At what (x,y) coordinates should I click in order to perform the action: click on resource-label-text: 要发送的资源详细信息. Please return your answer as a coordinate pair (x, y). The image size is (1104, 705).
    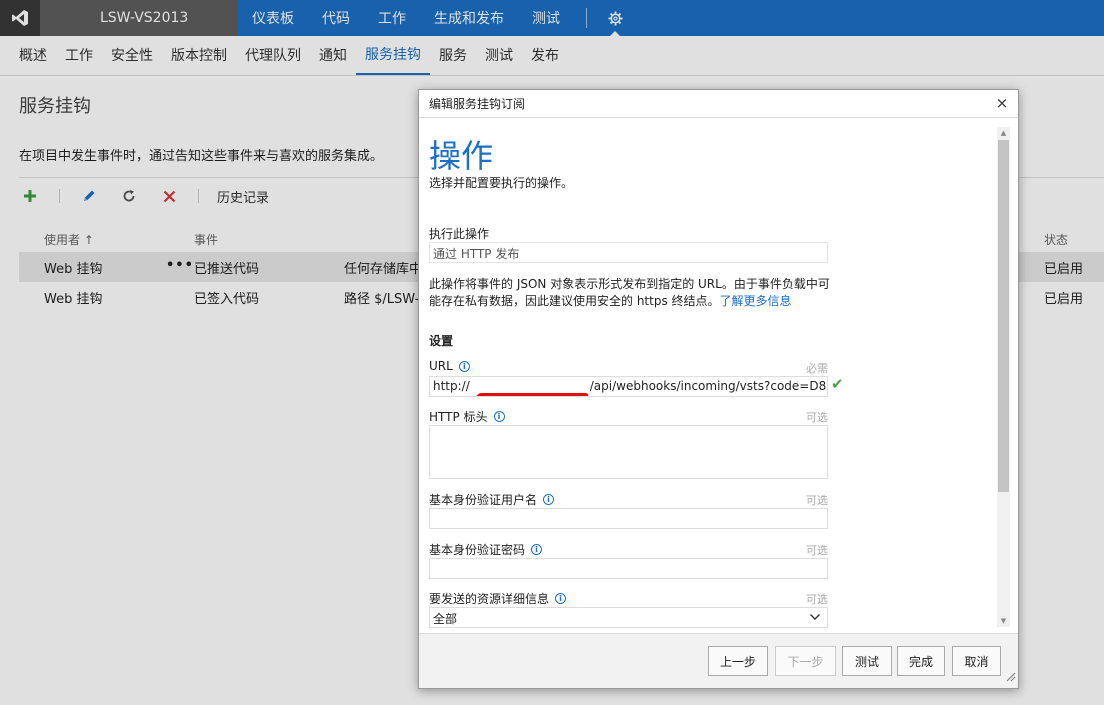
    Looking at the image, I should click on (489, 599).